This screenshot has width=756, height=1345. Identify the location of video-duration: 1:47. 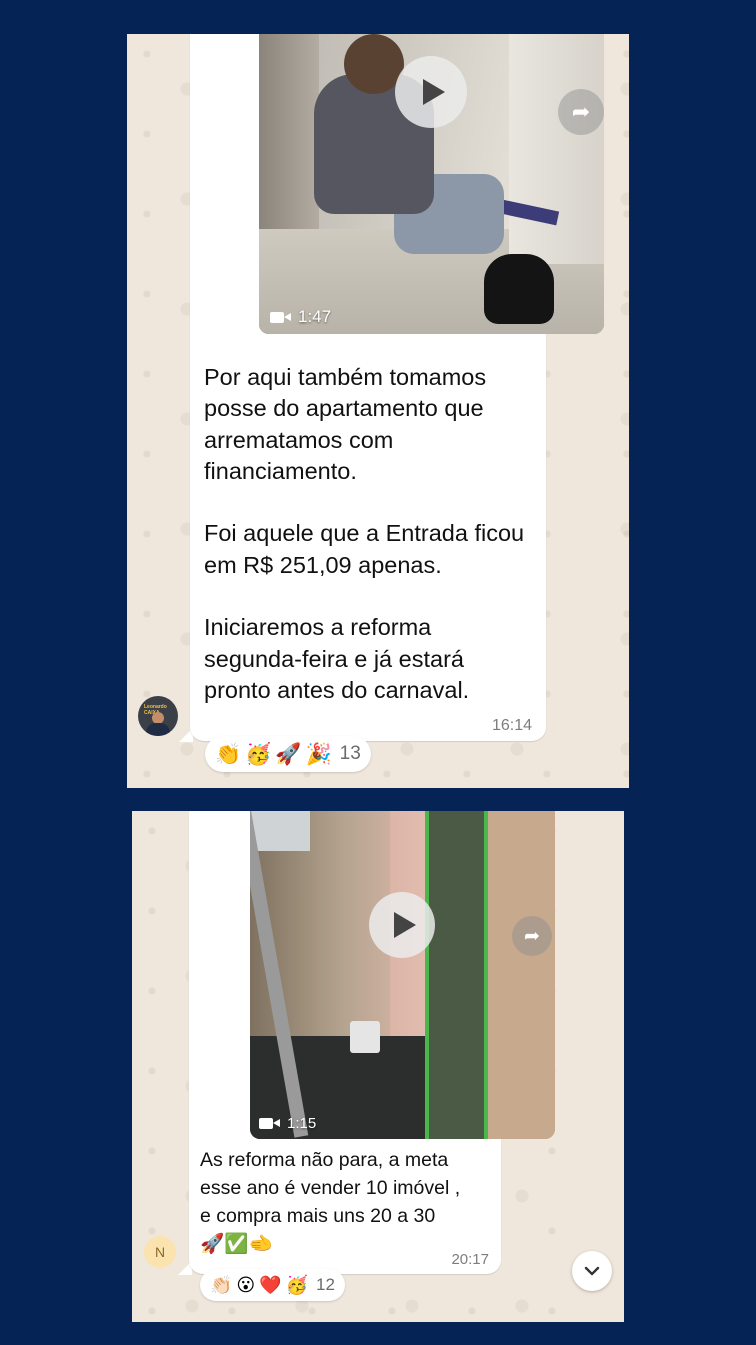
(300, 317).